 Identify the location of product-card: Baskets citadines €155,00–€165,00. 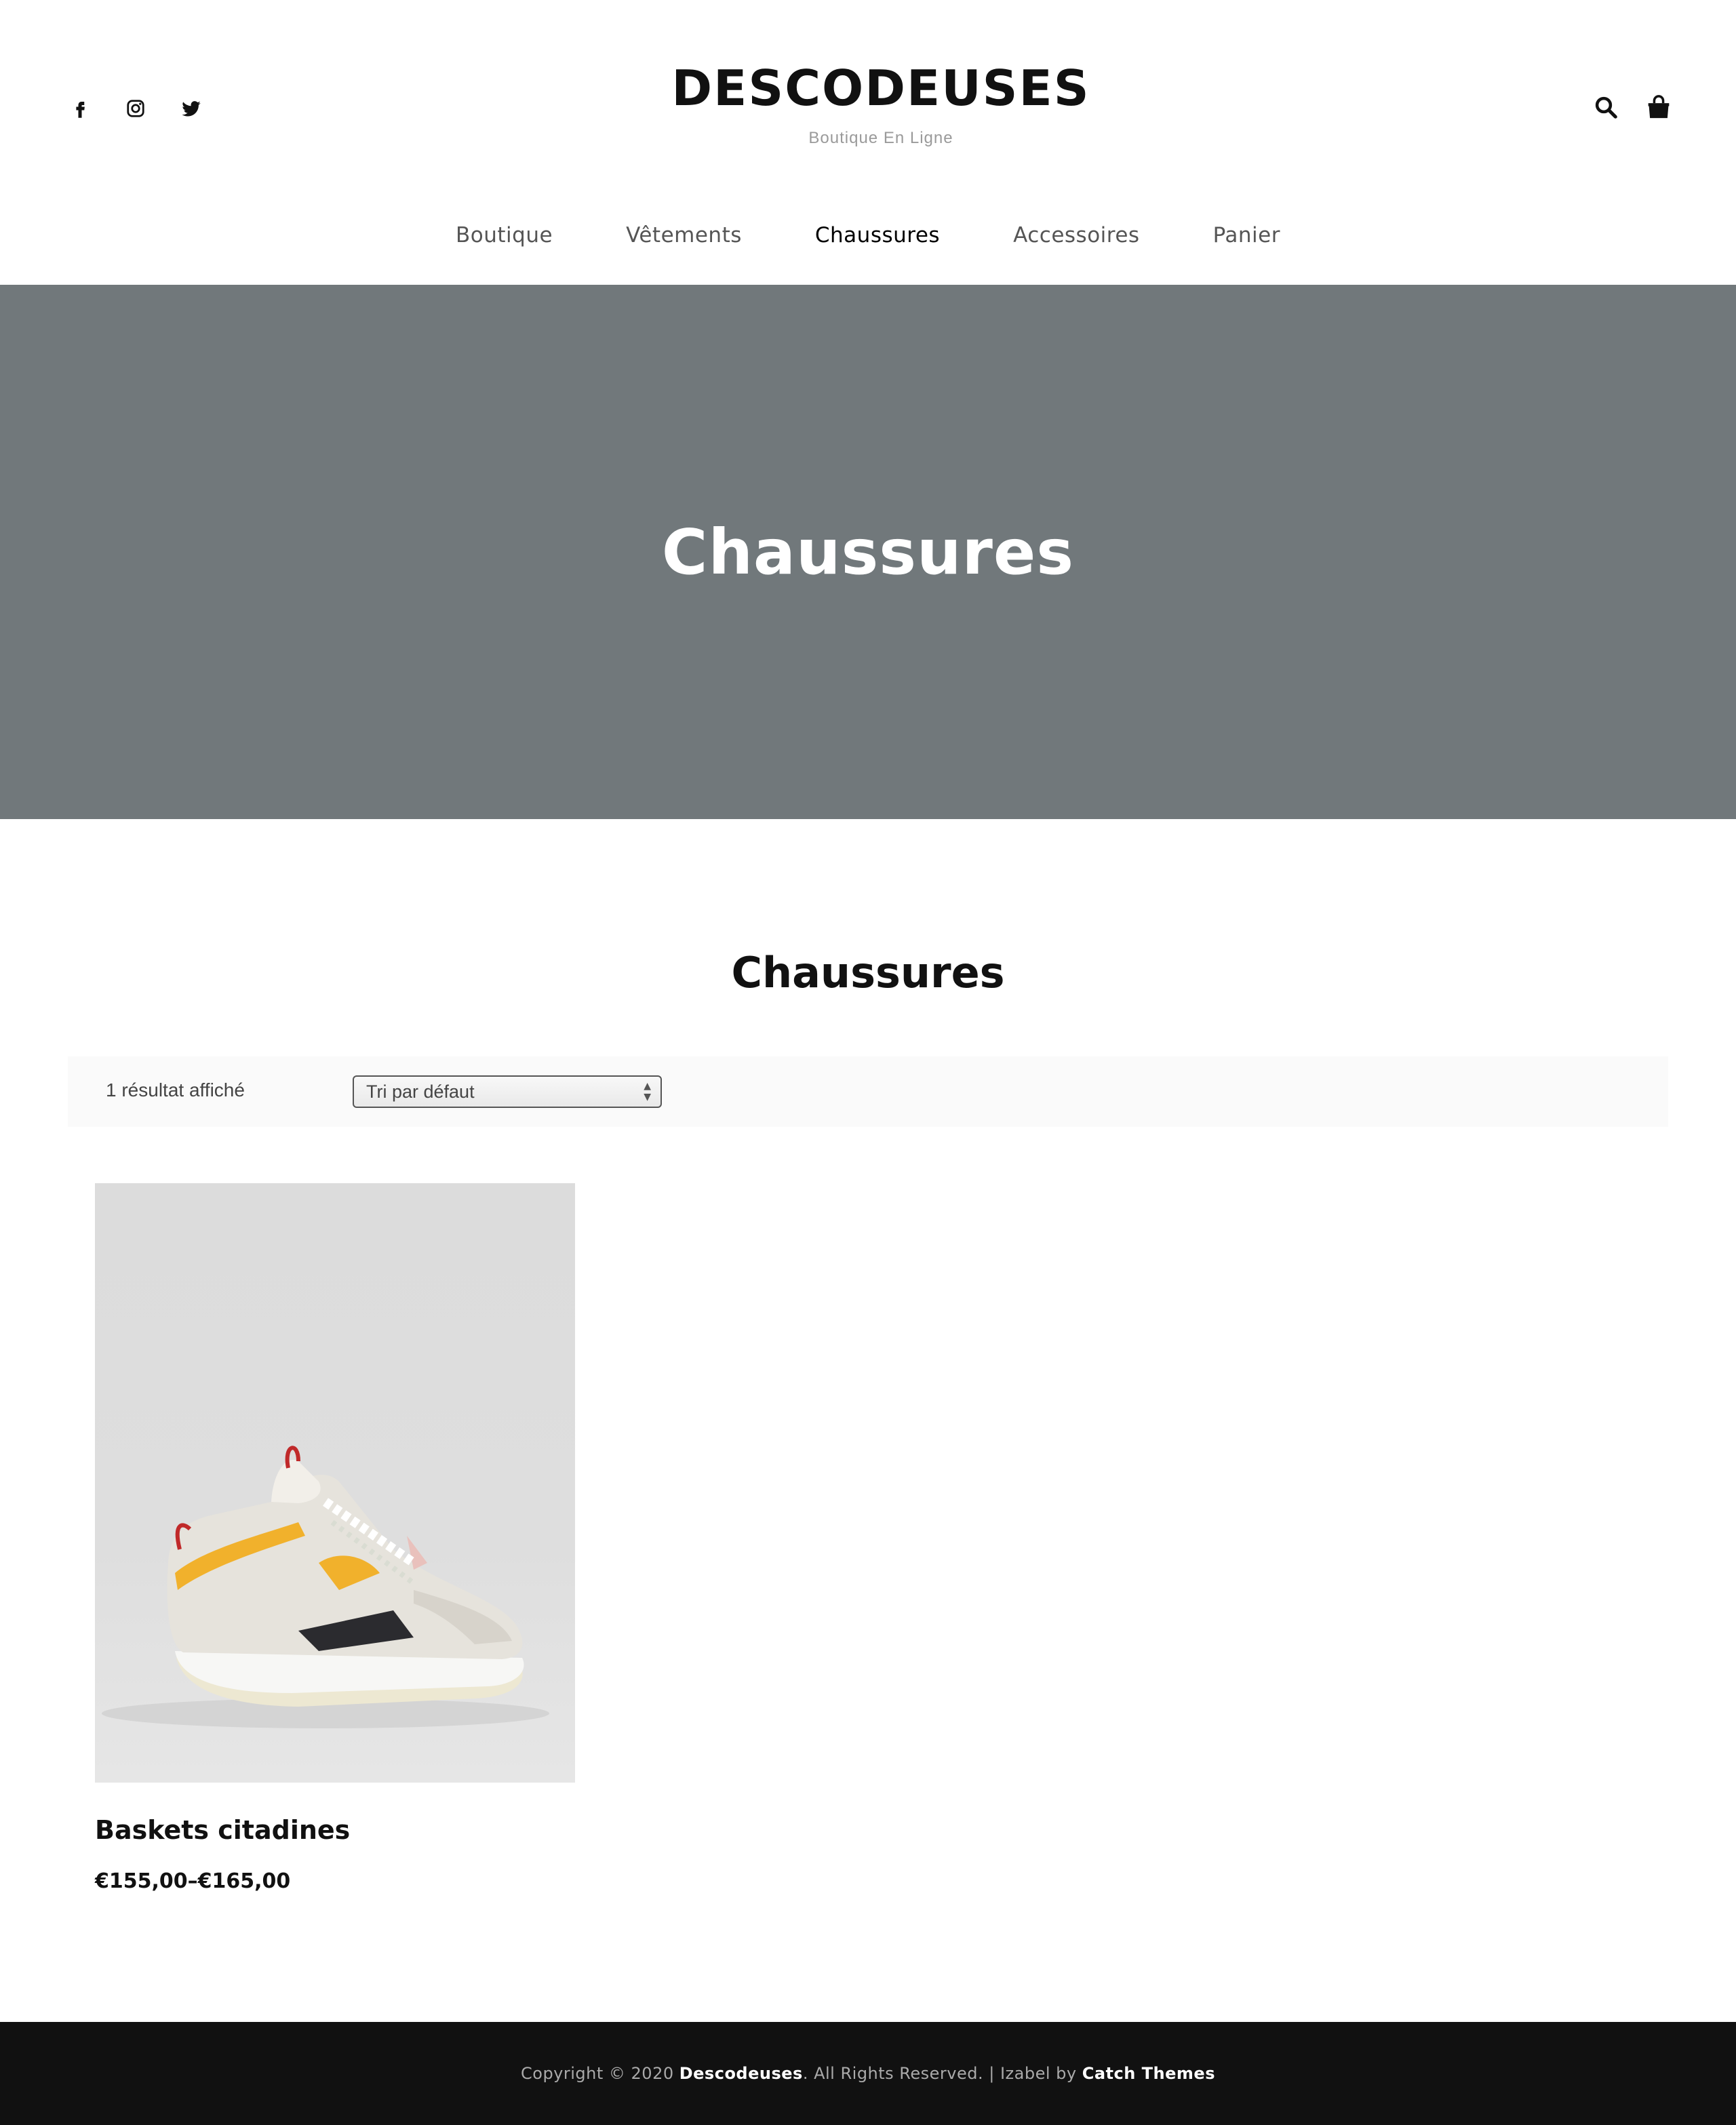
(335, 1538).